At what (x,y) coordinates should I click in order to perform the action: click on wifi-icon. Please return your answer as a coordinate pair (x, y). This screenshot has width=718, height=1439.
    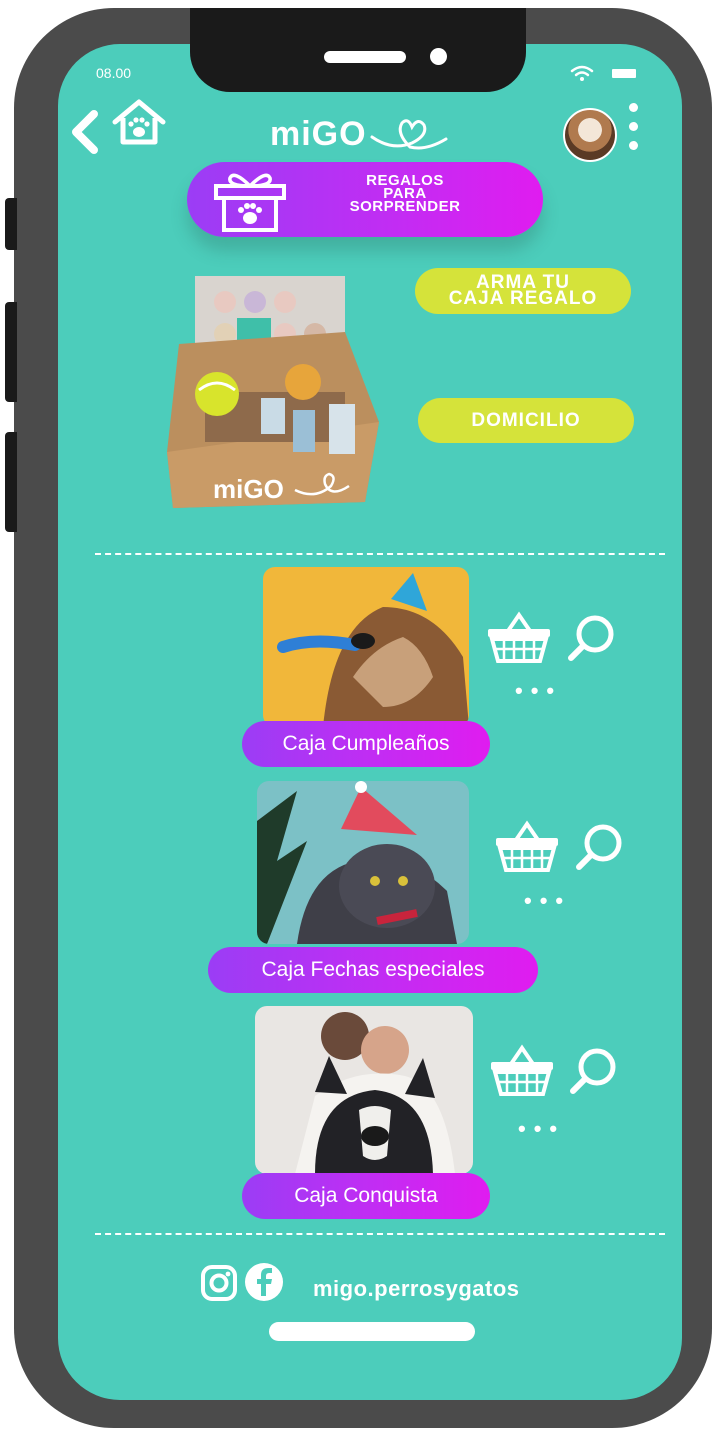
    Looking at the image, I should click on (582, 73).